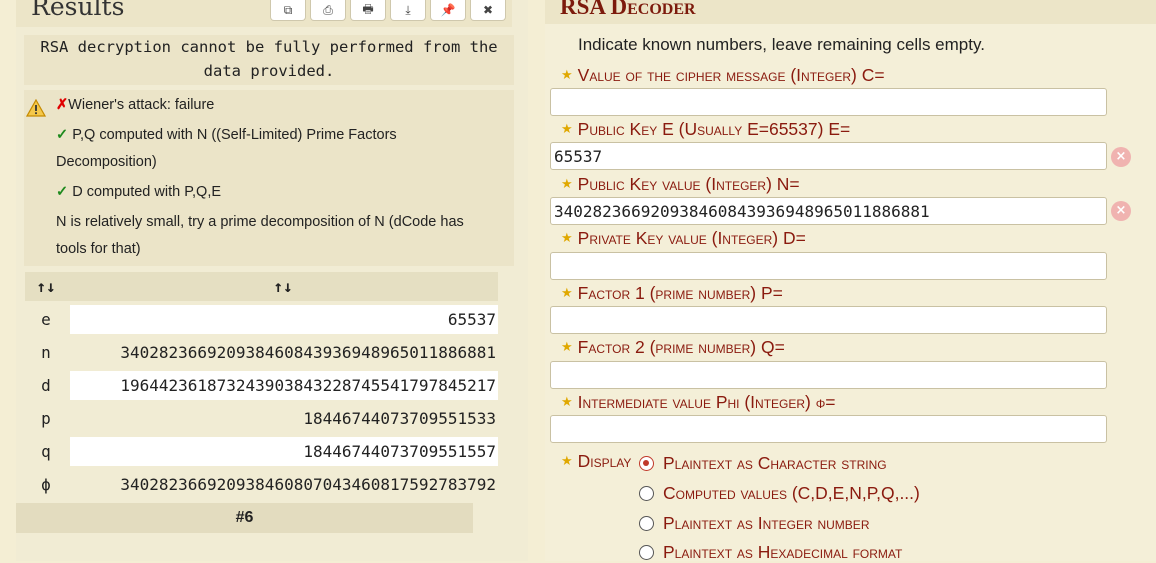 The image size is (1156, 563). Describe the element at coordinates (673, 347) in the screenshot. I see `factor-q-label: ★ Factor 2 (prime number) Q=` at that location.